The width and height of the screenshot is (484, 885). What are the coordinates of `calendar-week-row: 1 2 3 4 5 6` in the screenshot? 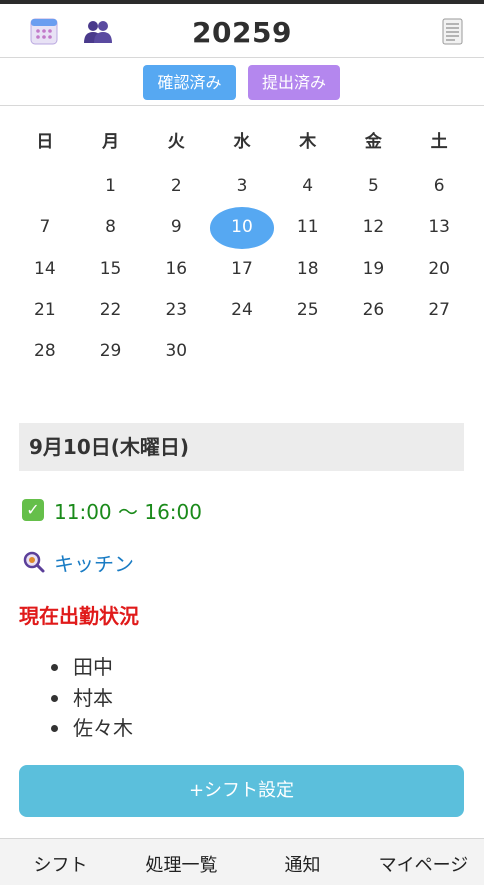 It's located at (242, 186).